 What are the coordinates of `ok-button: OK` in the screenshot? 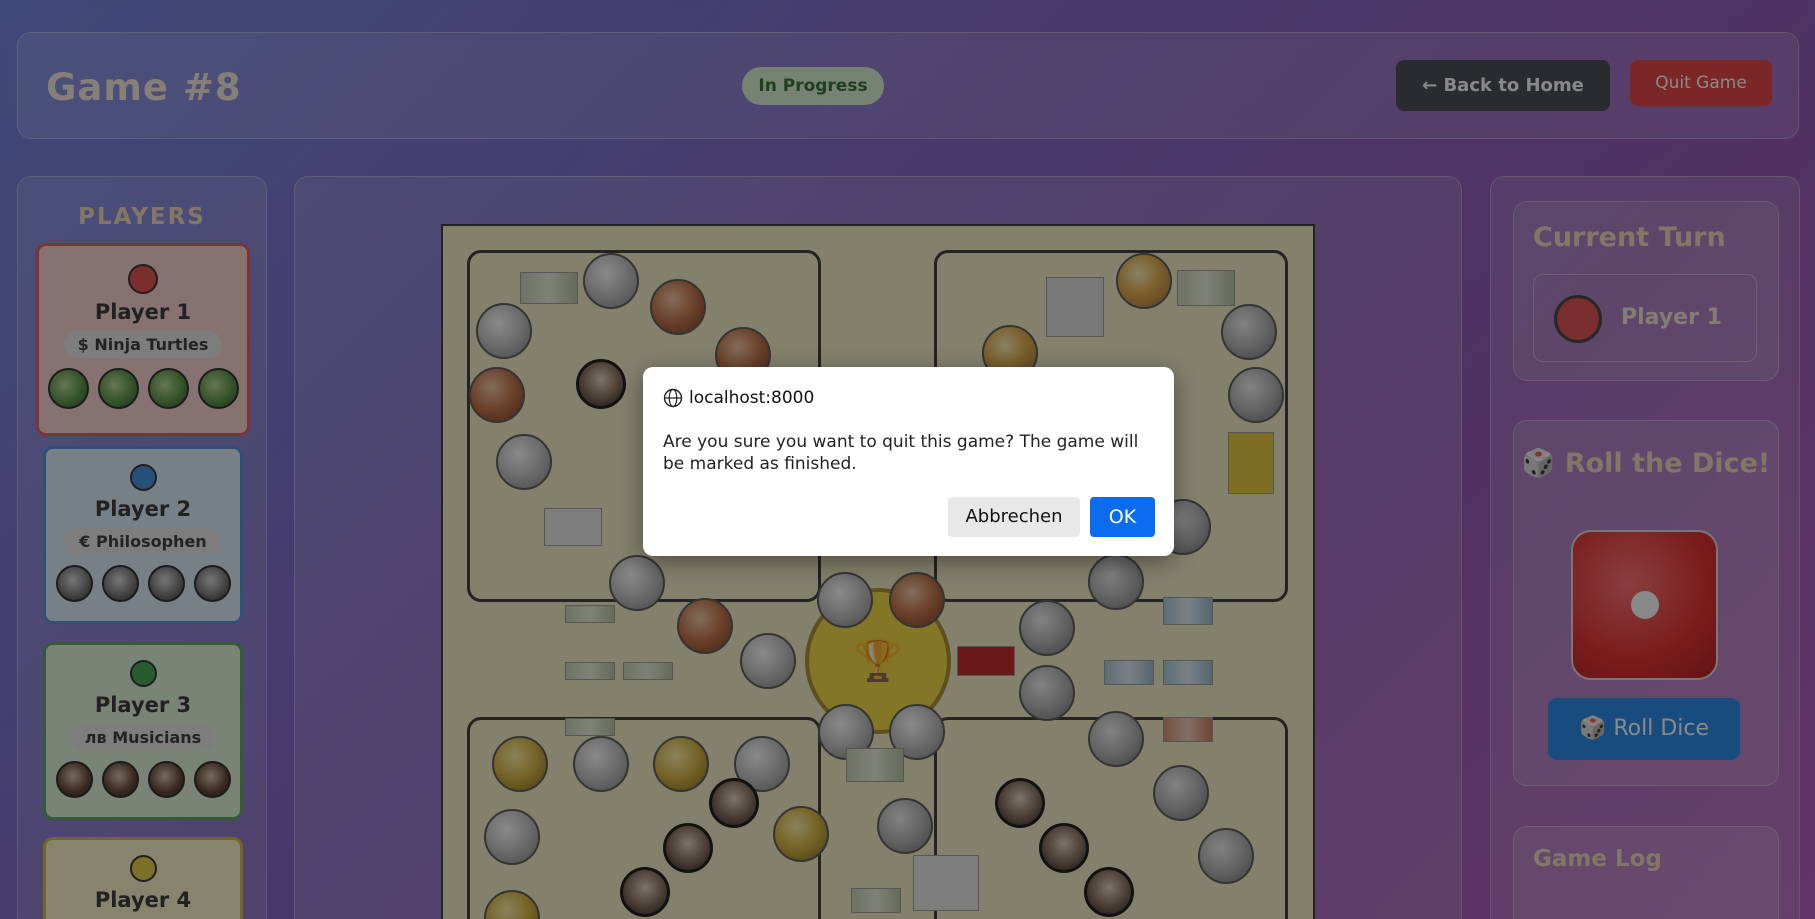 It's located at (1122, 517).